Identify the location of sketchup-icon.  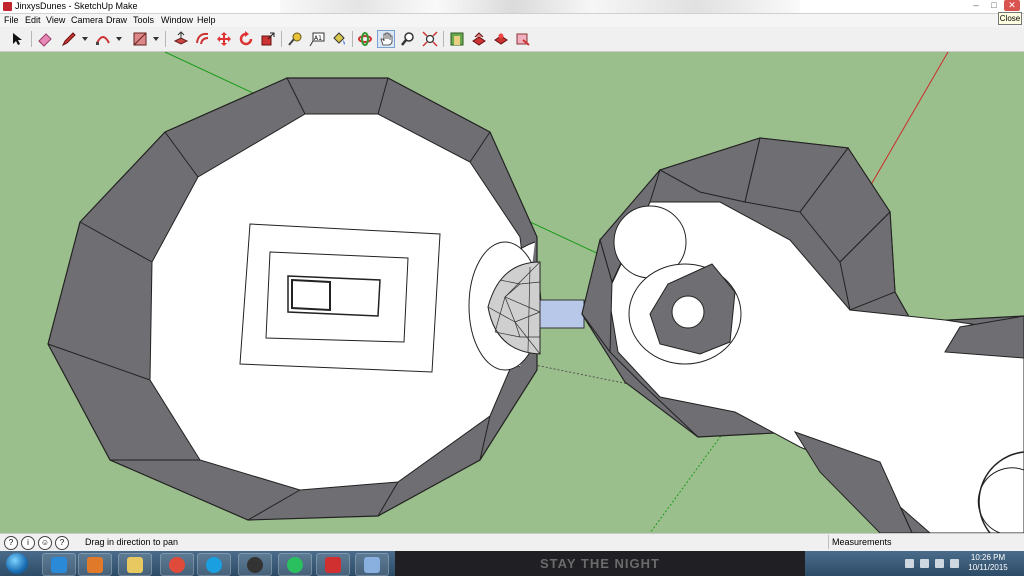
(333, 564).